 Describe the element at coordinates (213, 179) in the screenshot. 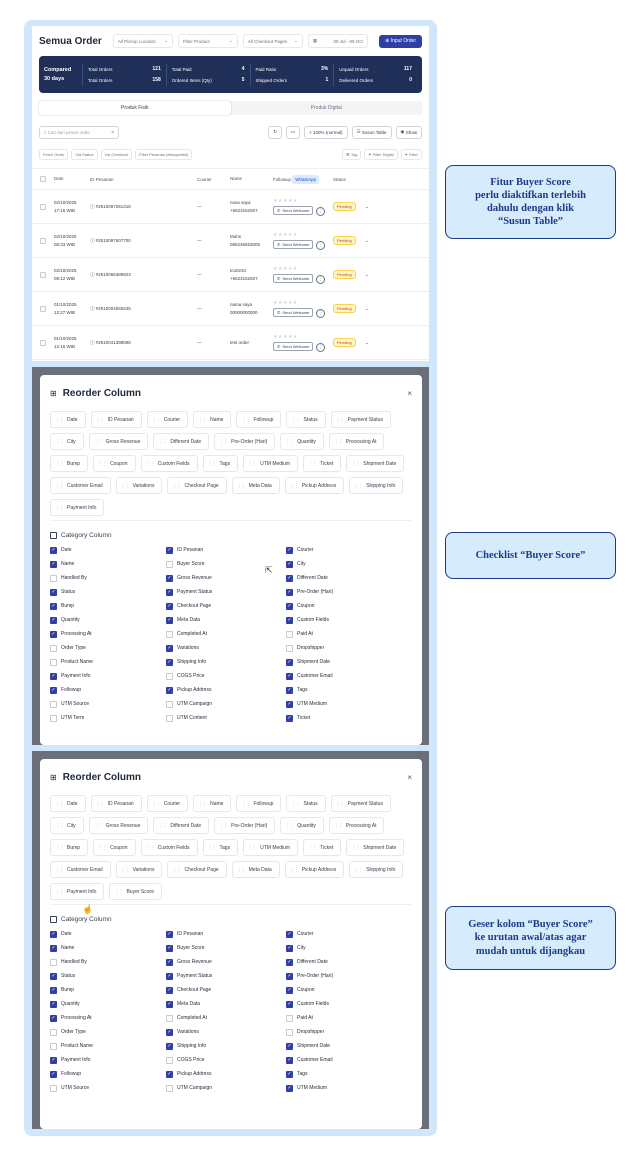

I see `col-courier: Courier` at that location.